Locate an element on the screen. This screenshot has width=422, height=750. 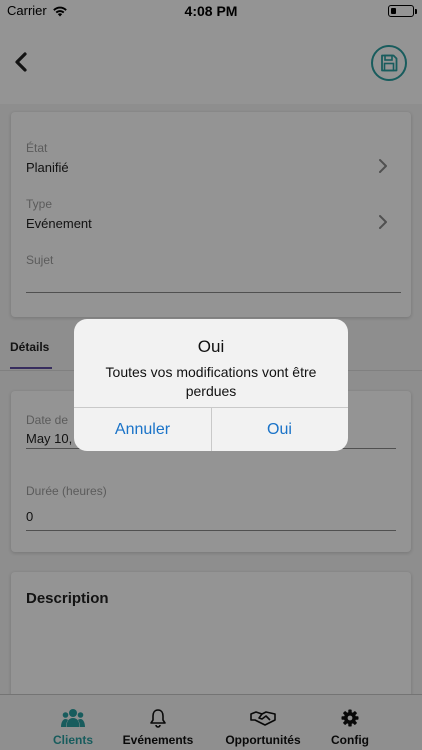
alert-title: Oui is located at coordinates (211, 346).